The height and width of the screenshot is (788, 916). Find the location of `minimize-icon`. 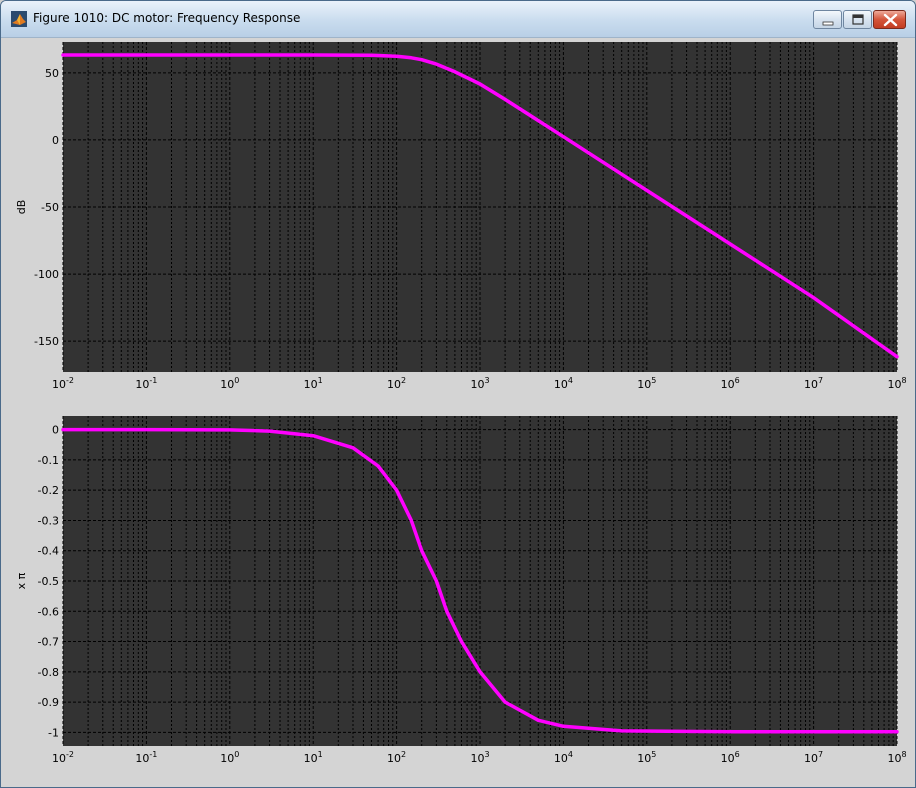

minimize-icon is located at coordinates (828, 23).